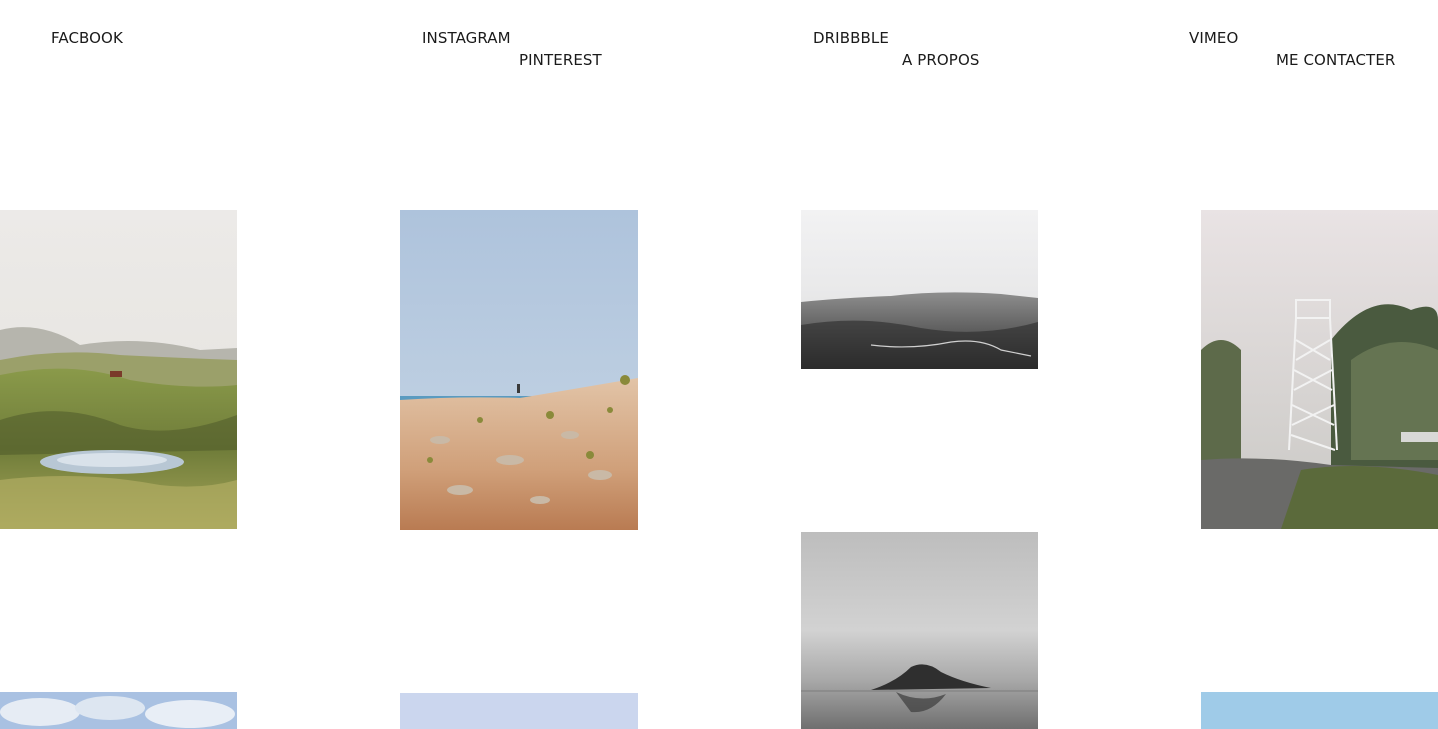  What do you see at coordinates (851, 38) in the screenshot?
I see `nav-link-dribbble: DRIBBBLE` at bounding box center [851, 38].